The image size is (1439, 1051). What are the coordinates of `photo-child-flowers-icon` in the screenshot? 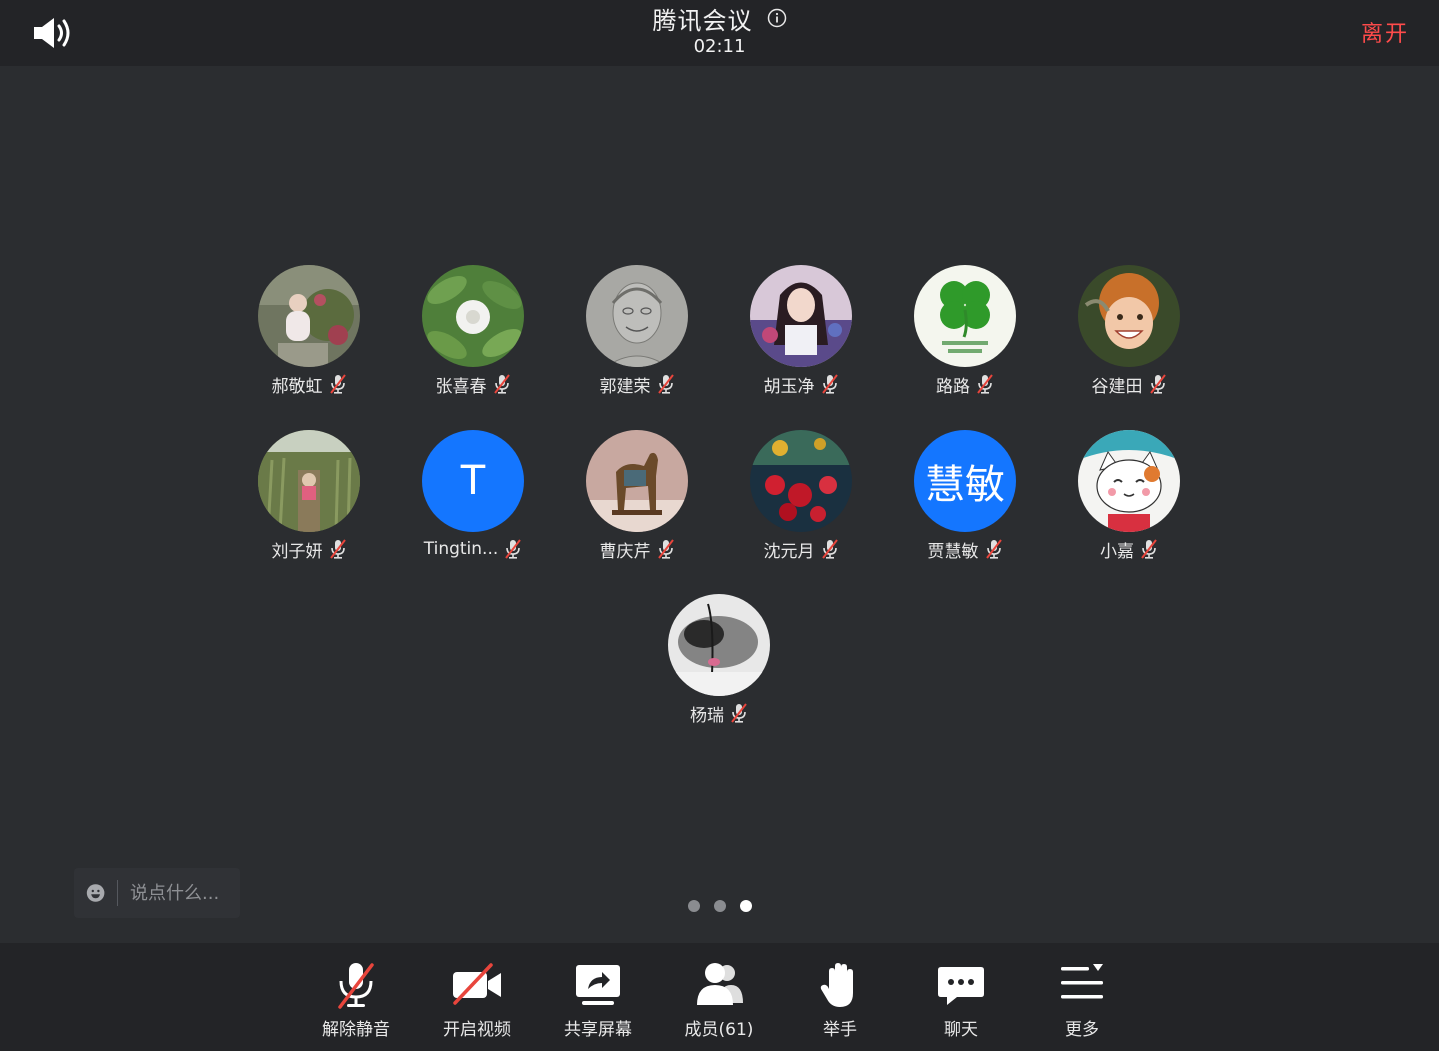 It's located at (309, 316).